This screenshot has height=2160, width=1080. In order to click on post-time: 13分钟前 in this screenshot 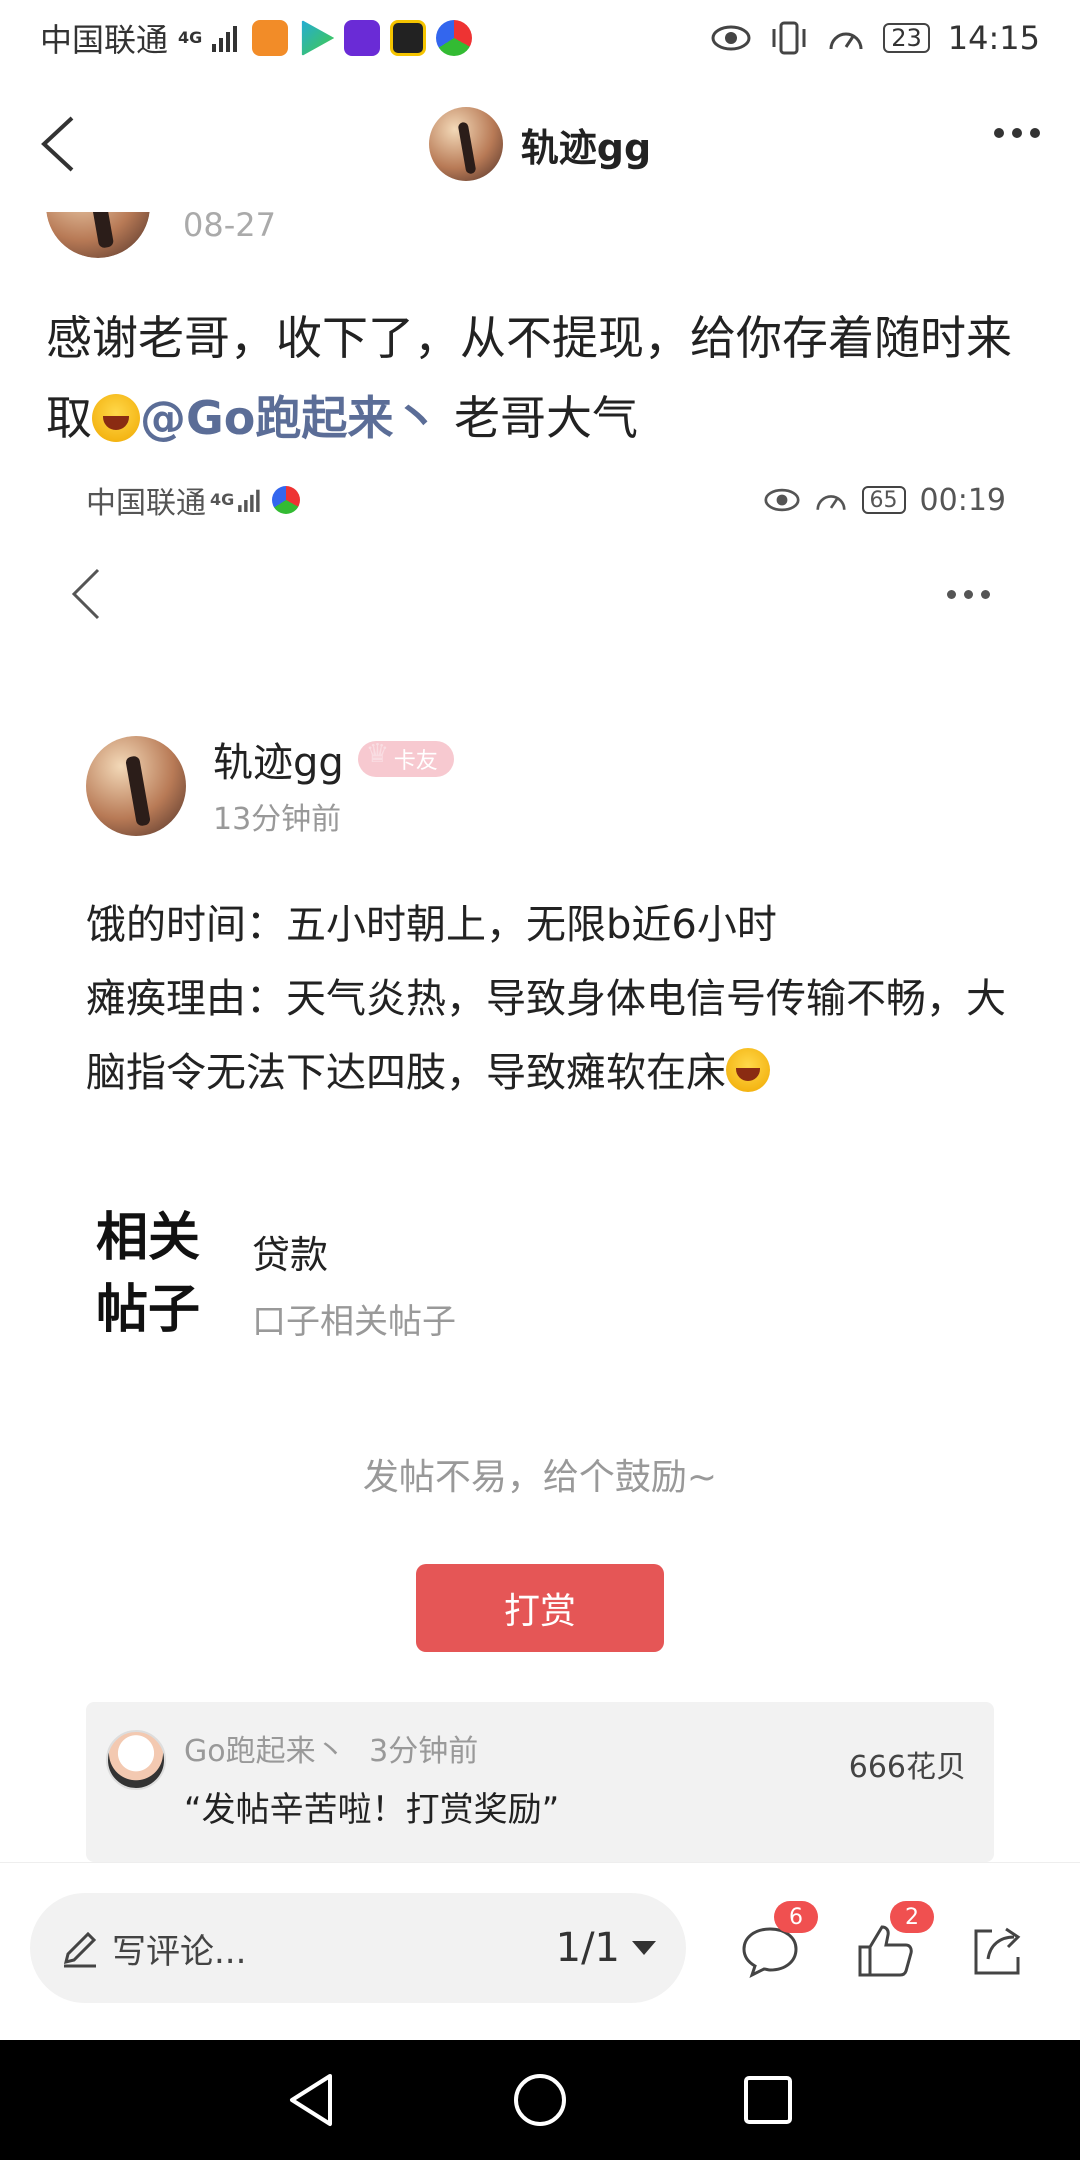, I will do `click(277, 819)`.